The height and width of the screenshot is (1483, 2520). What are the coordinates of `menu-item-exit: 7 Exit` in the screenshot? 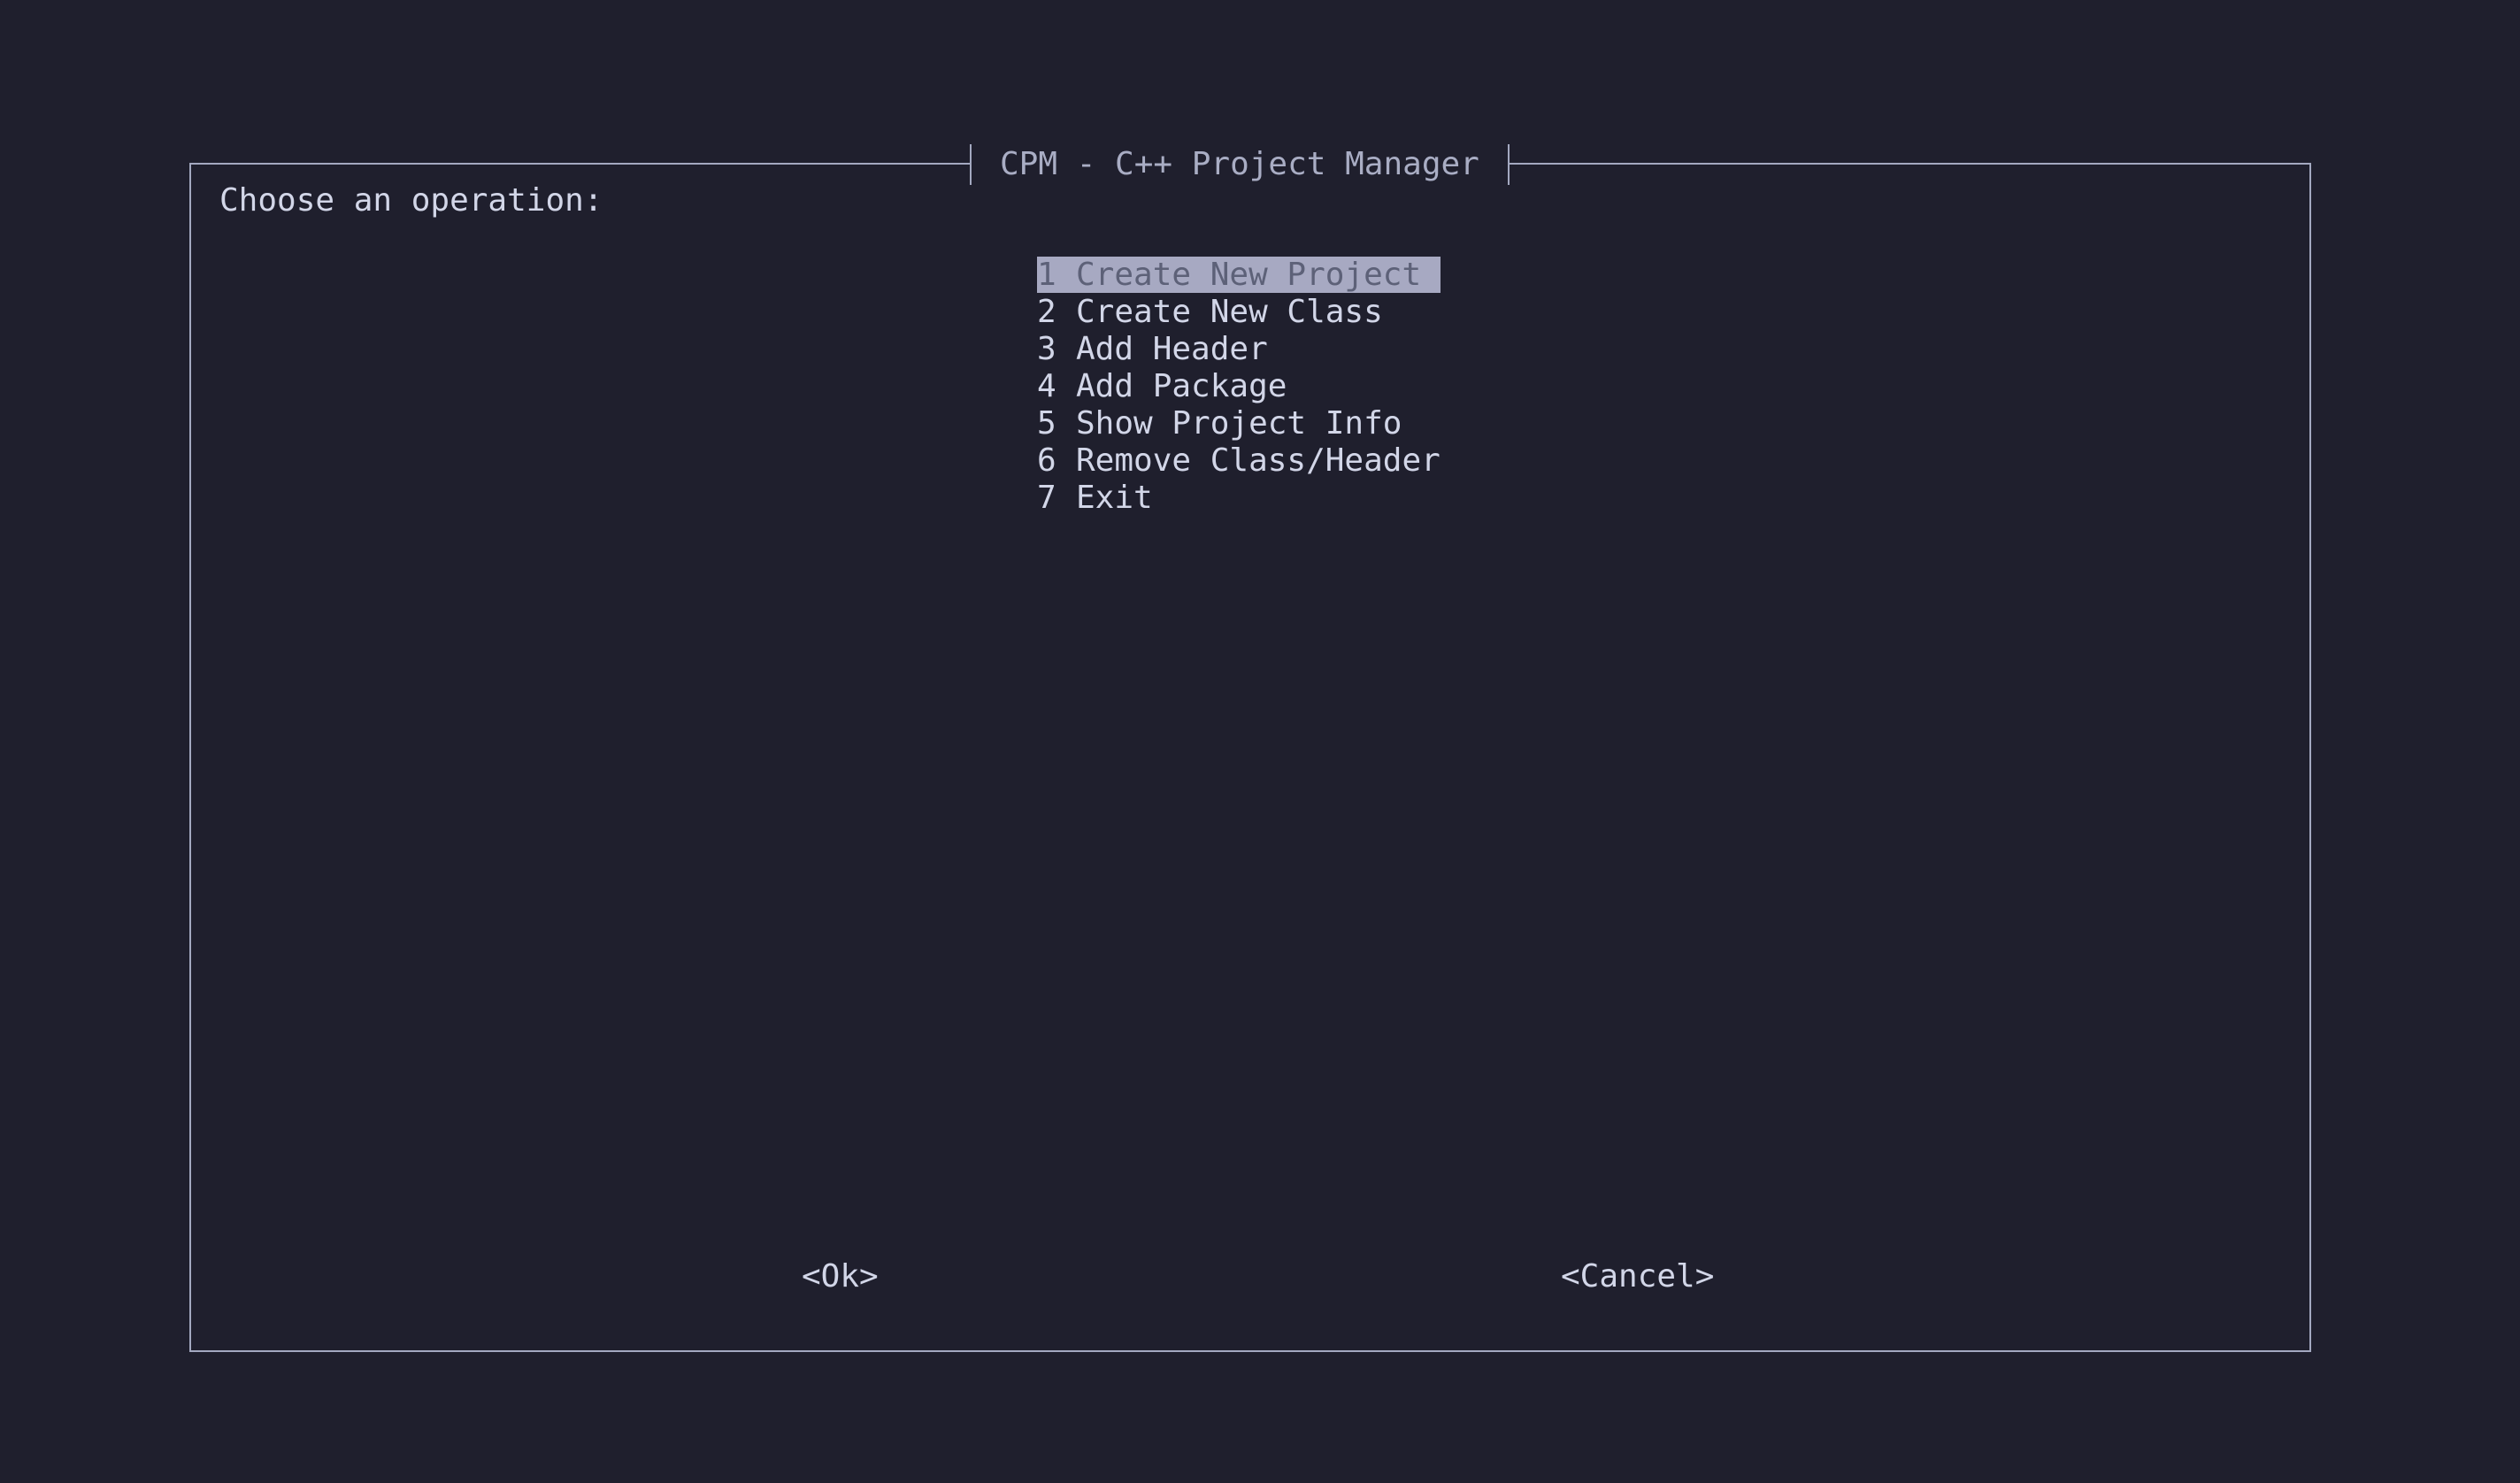 It's located at (1239, 498).